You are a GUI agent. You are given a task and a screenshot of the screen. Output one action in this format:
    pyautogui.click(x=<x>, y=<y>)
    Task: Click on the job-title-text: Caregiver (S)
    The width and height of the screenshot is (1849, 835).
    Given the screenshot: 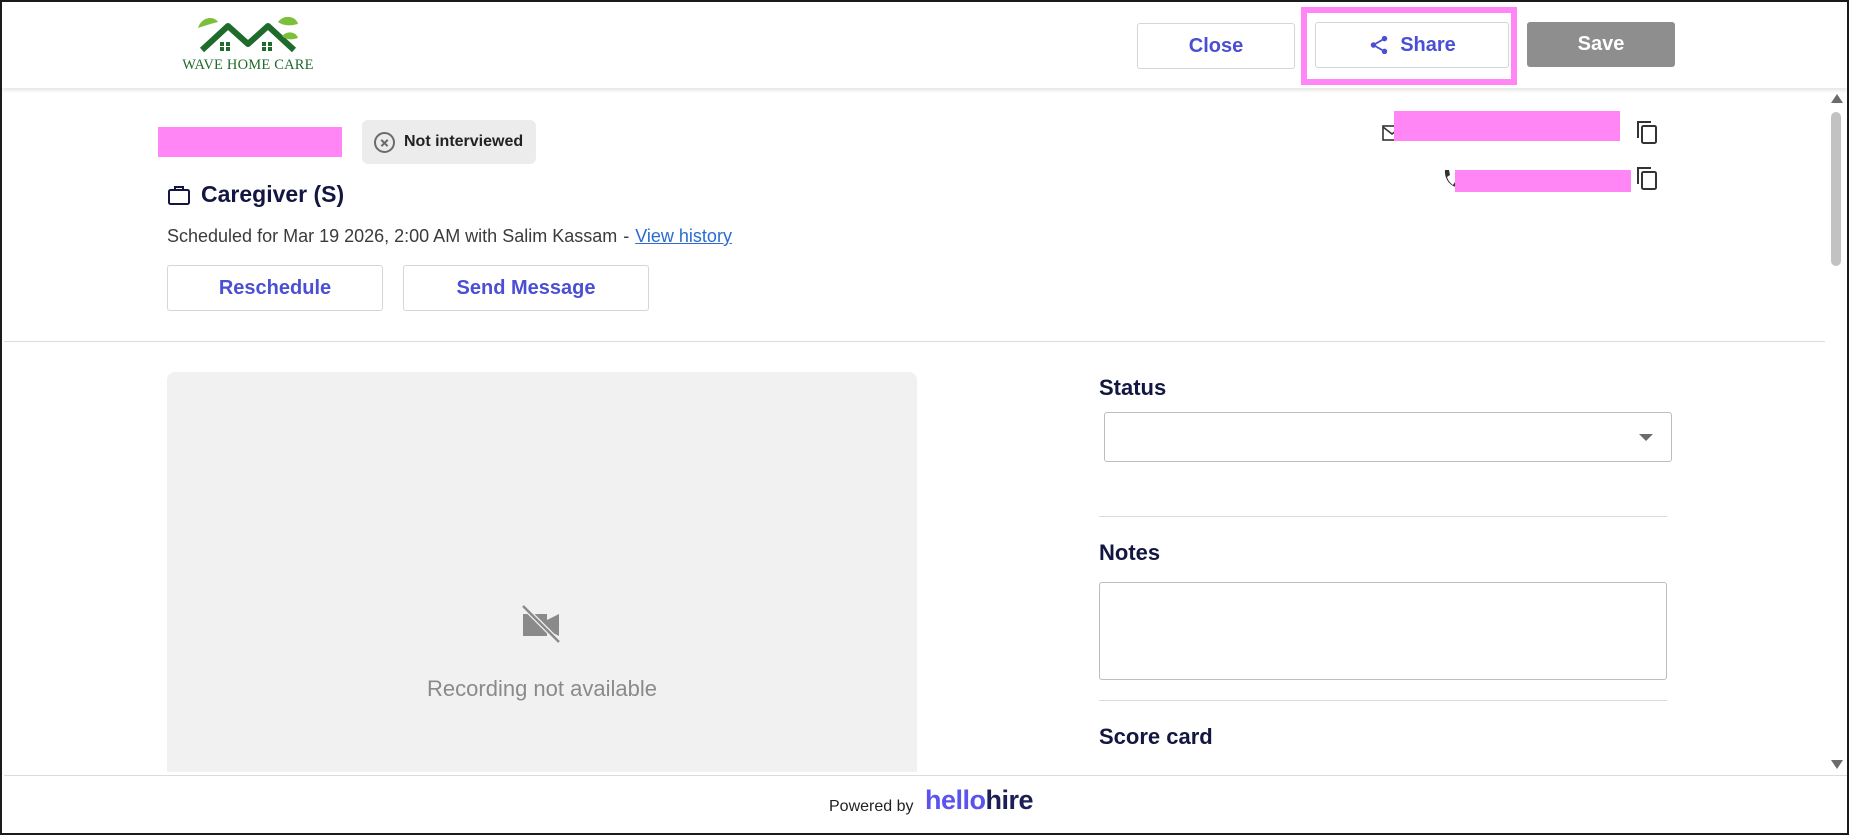 What is the action you would take?
    pyautogui.click(x=273, y=194)
    